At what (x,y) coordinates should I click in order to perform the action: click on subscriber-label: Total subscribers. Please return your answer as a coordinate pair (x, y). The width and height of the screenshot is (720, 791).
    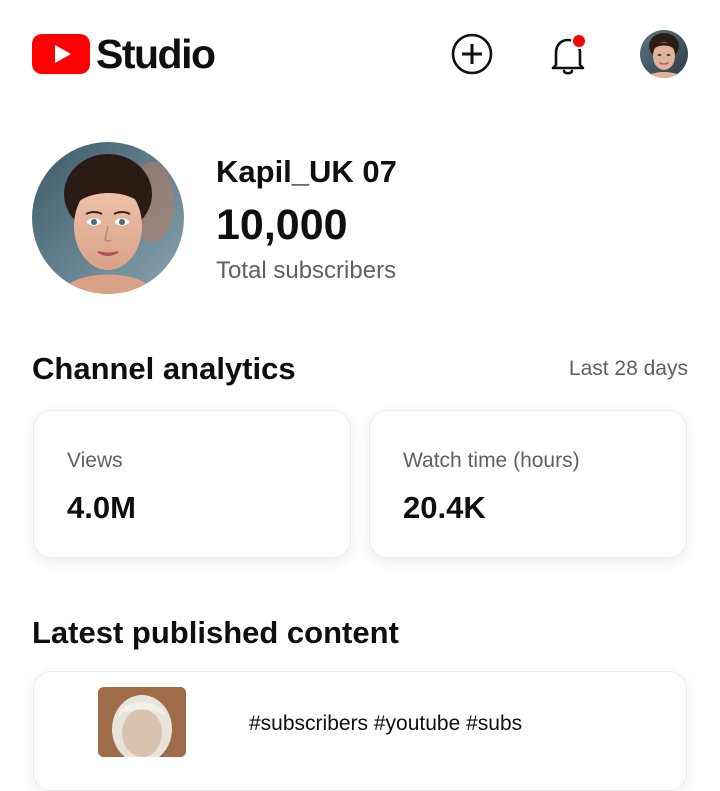
    Looking at the image, I should click on (306, 270).